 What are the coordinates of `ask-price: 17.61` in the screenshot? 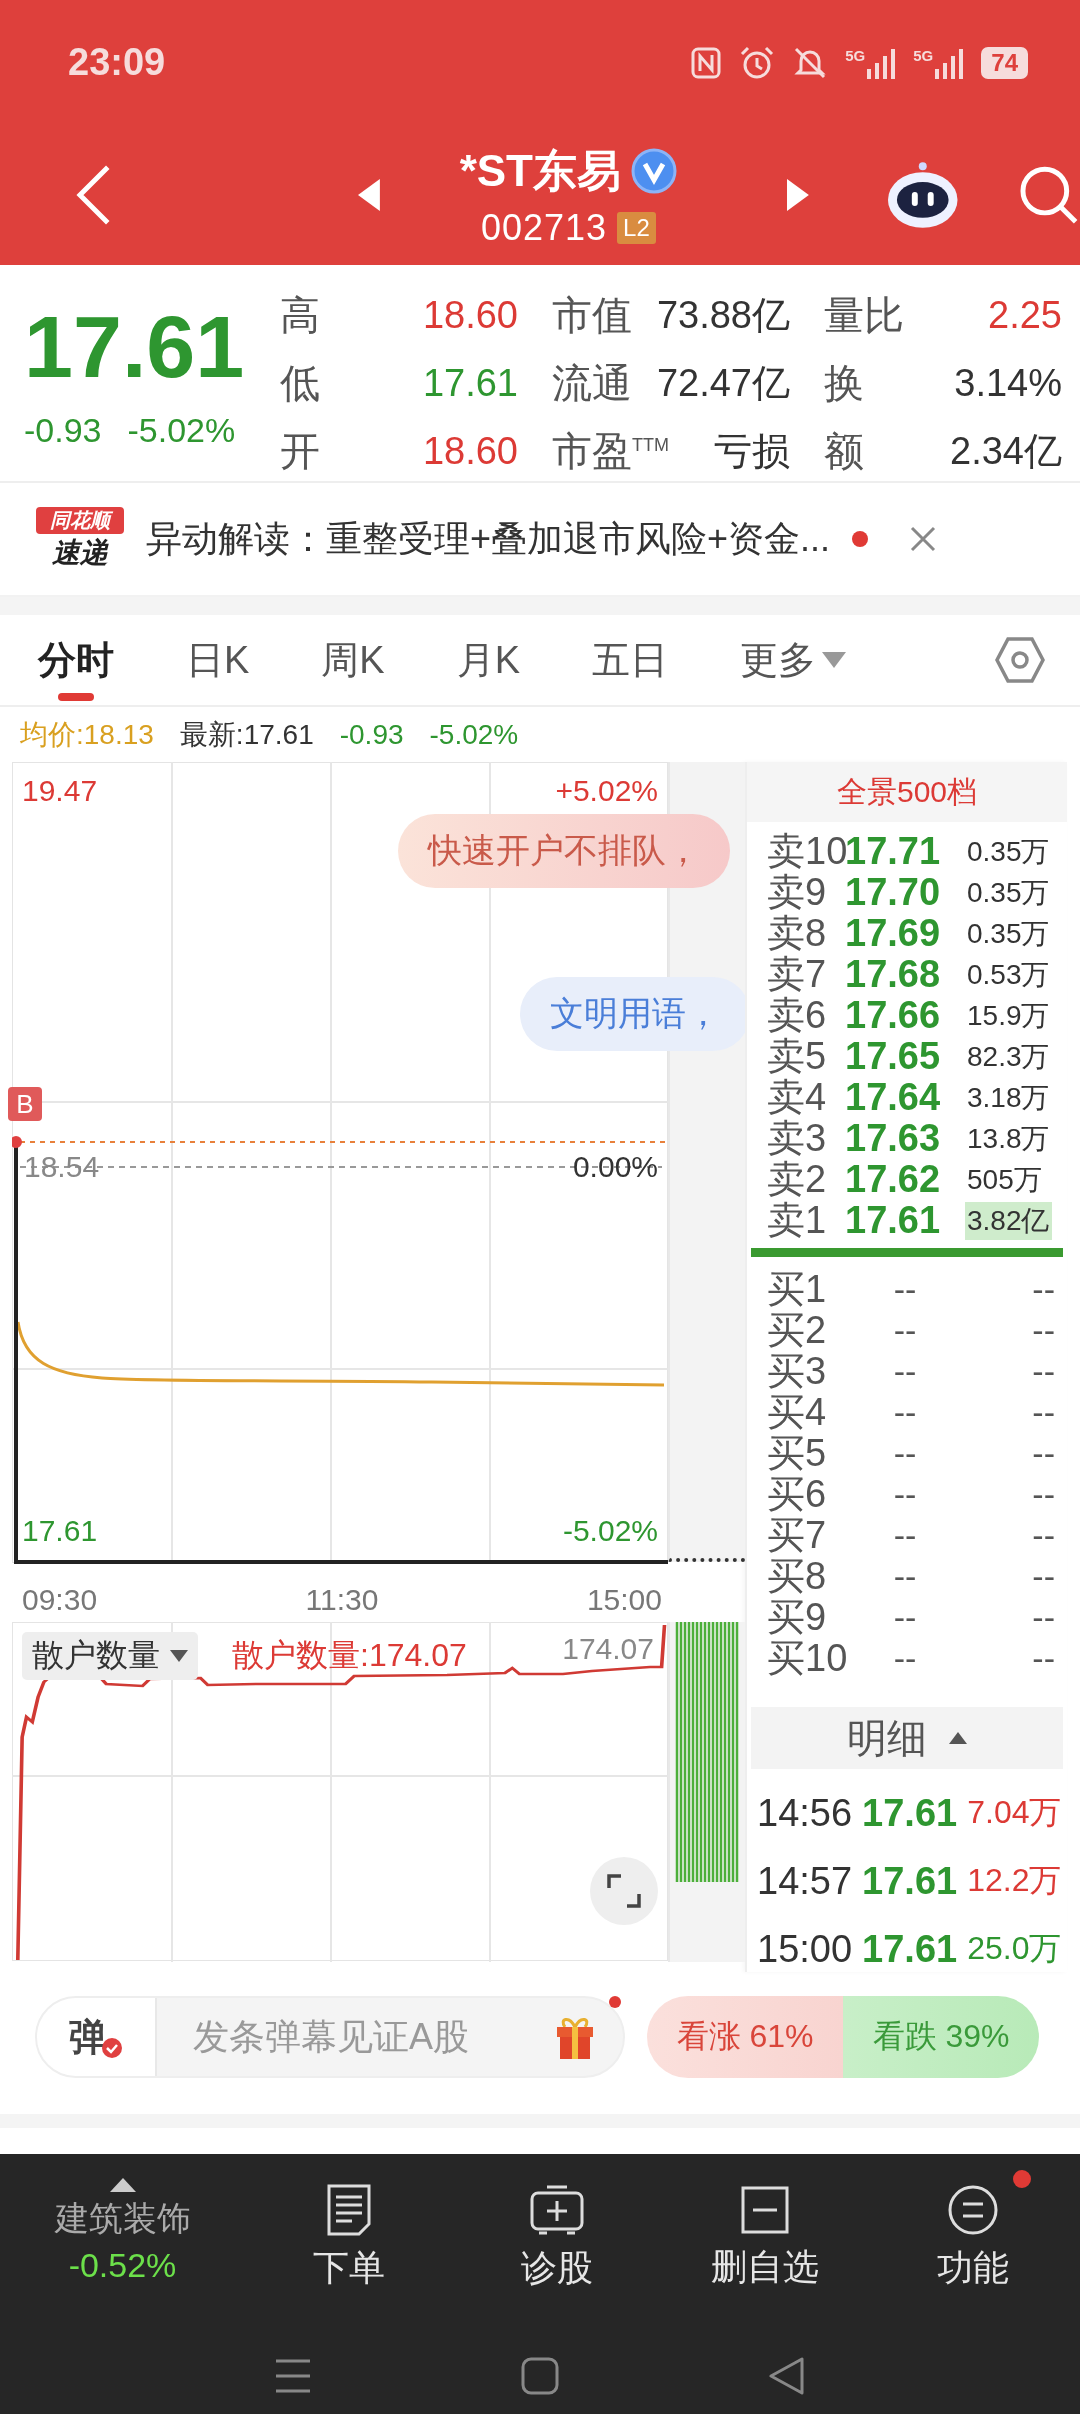 It's located at (893, 1220).